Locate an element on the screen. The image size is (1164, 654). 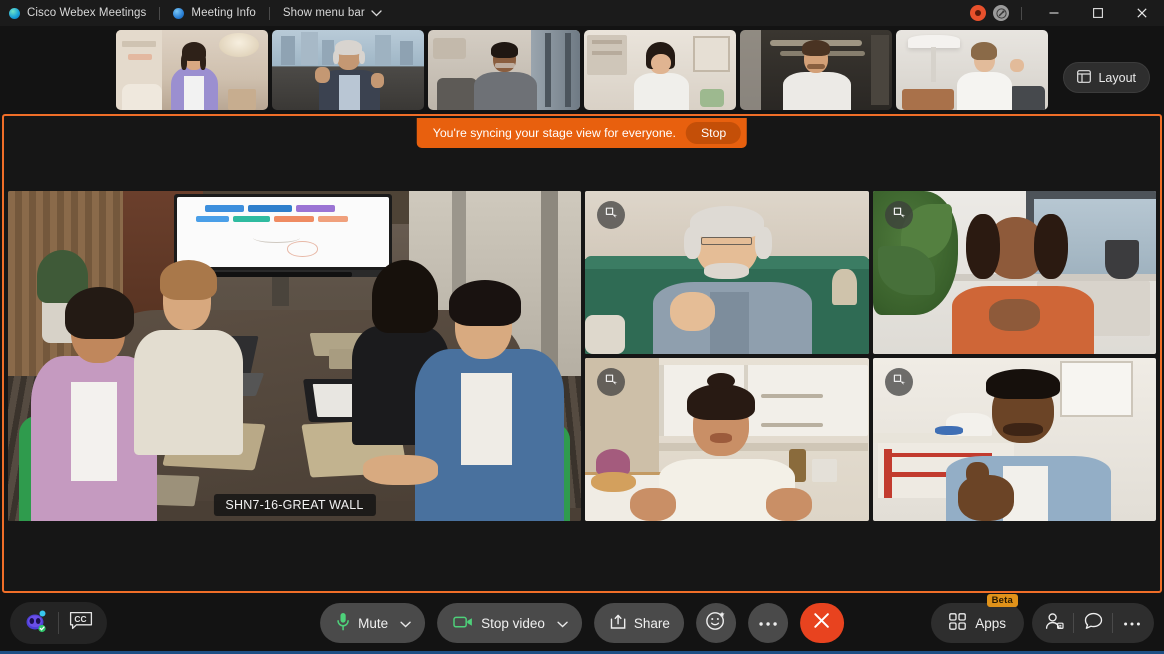
svg-text: CC is located at coordinates (80, 619).